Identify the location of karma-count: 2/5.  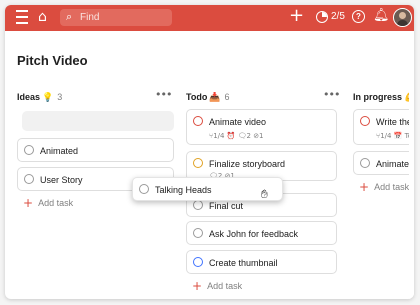
(338, 16).